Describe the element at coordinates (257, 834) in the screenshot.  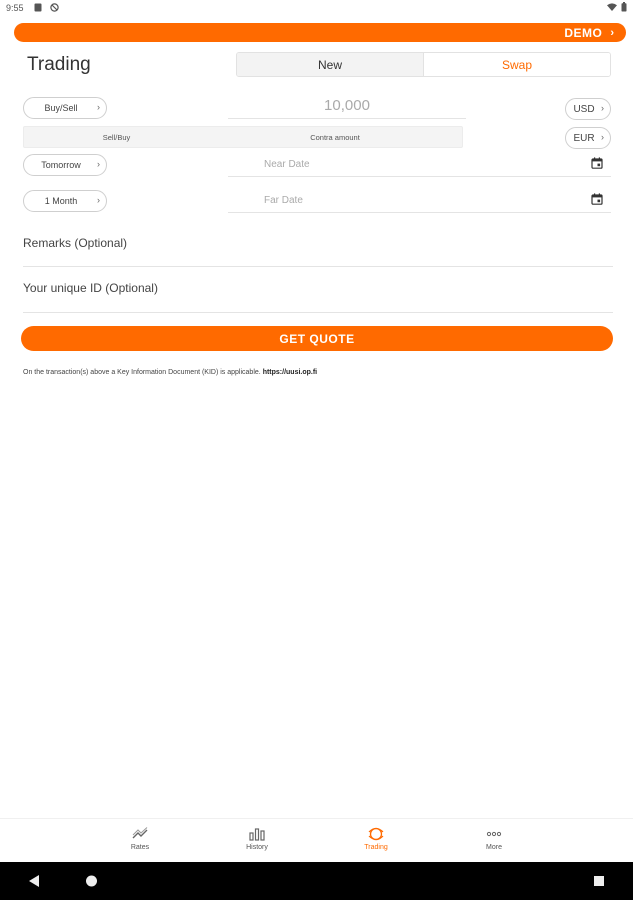
I see `history-icon` at that location.